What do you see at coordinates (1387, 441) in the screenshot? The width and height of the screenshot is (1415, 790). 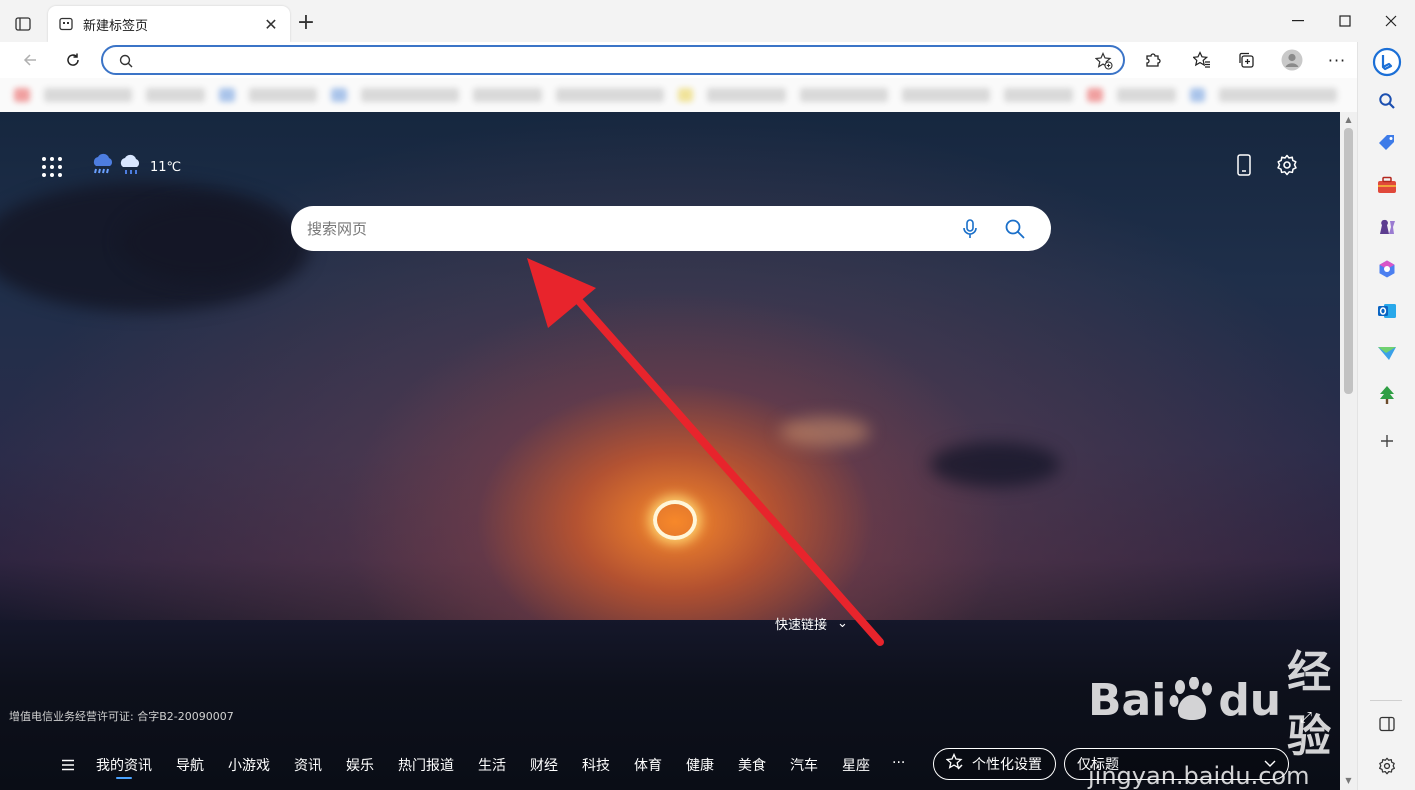 I see `add-icon` at bounding box center [1387, 441].